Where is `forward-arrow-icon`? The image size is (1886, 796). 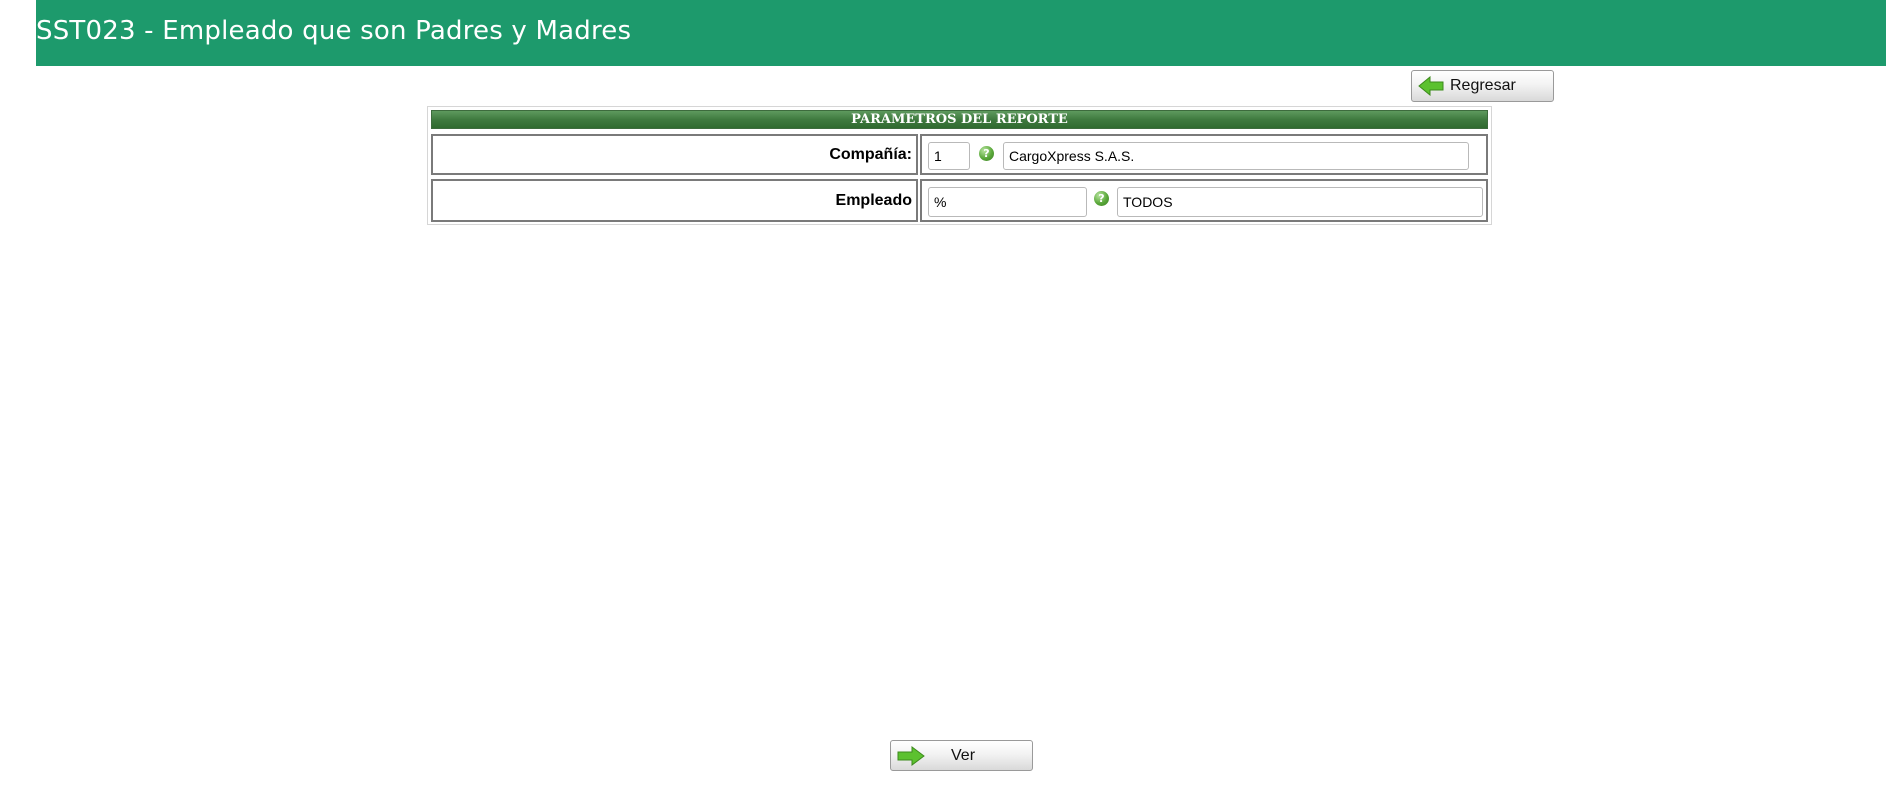
forward-arrow-icon is located at coordinates (911, 758).